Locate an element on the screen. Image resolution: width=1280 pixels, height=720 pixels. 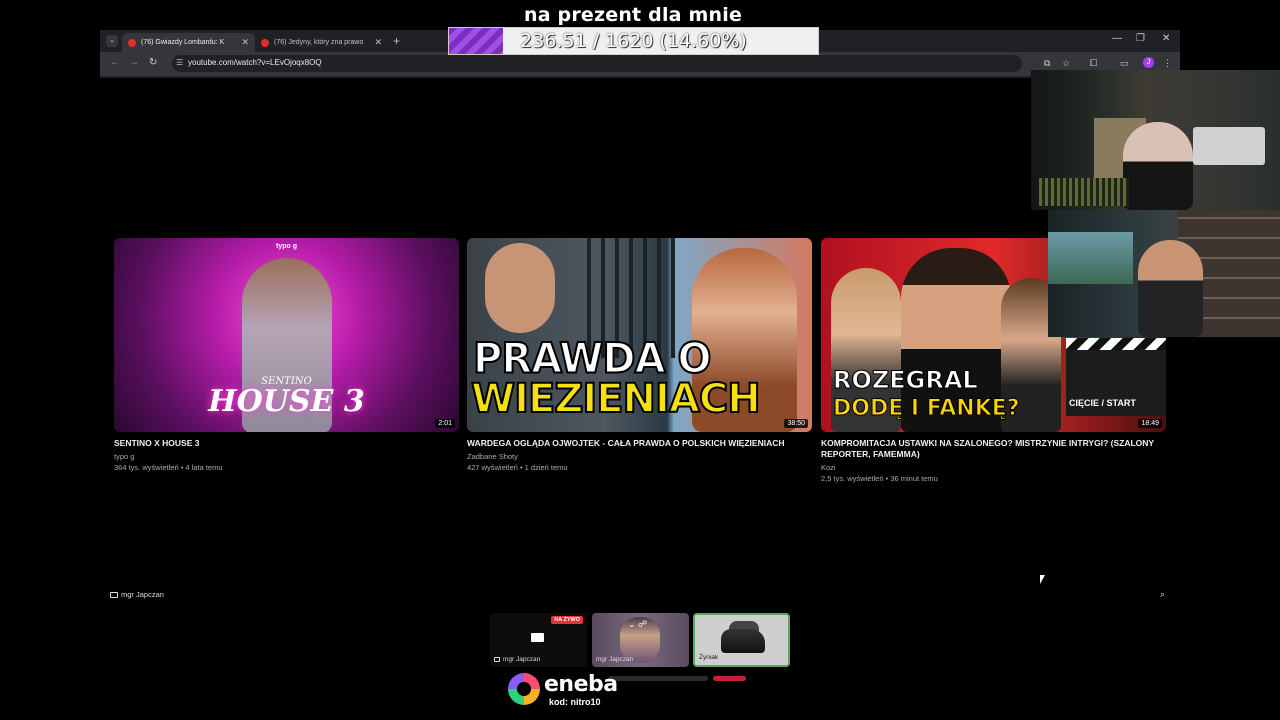
presenter-label: mgr Japczan is located at coordinates (137, 594).